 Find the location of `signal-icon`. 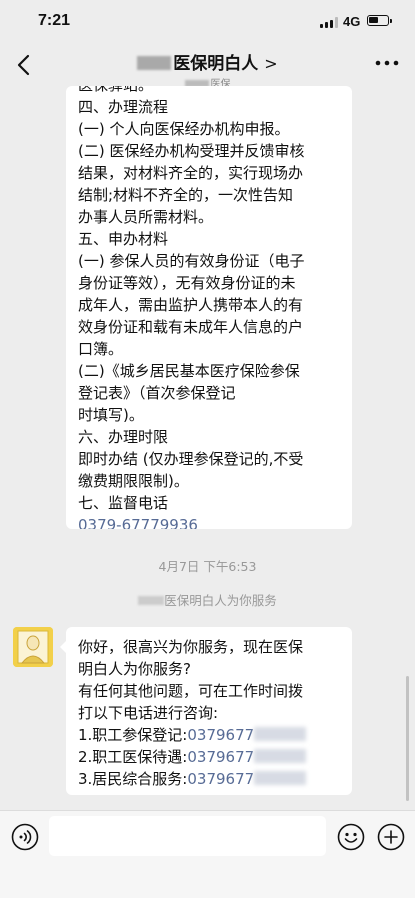

signal-icon is located at coordinates (329, 22).